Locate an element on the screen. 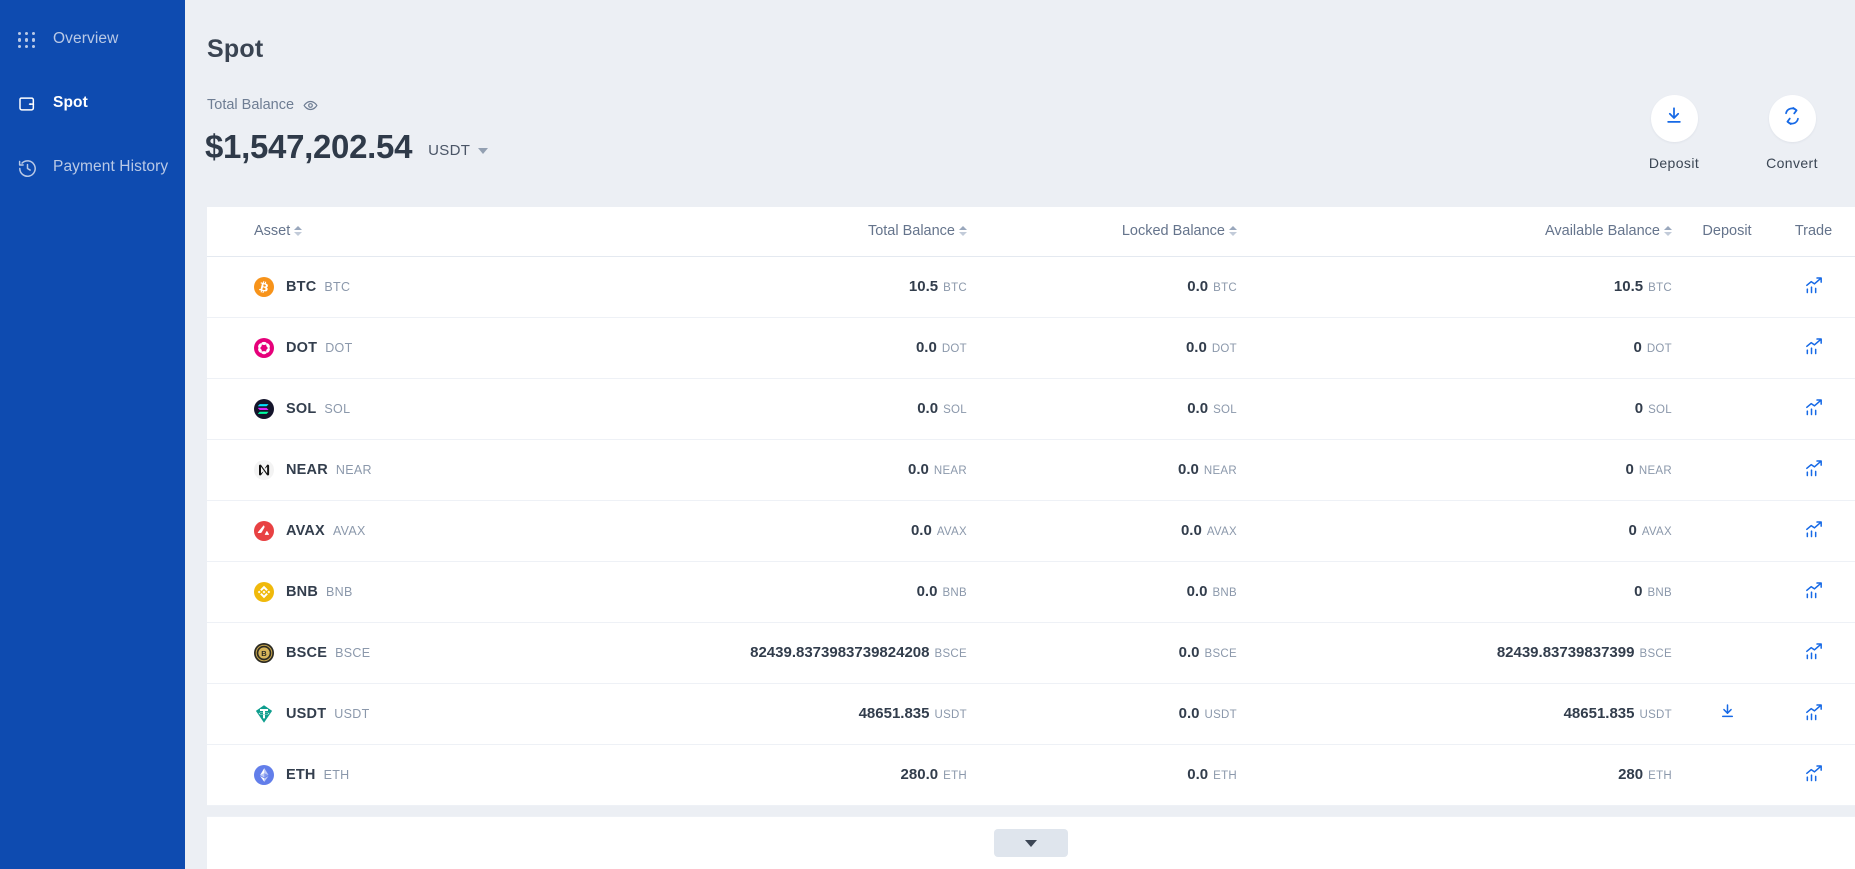 The image size is (1855, 869). cell-available-balance: 0 SOL is located at coordinates (1474, 409).